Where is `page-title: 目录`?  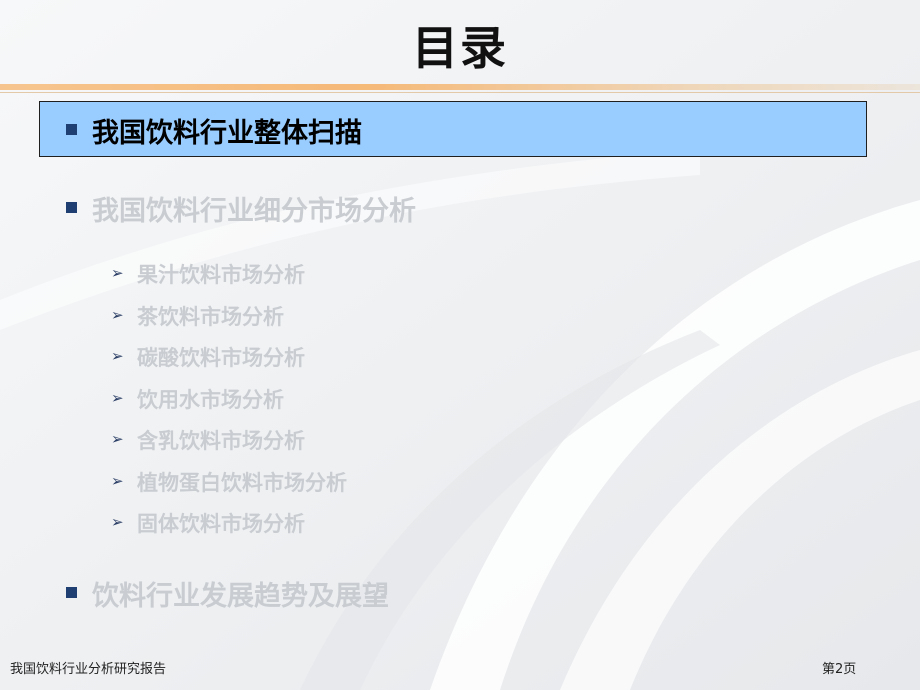 page-title: 目录 is located at coordinates (460, 48).